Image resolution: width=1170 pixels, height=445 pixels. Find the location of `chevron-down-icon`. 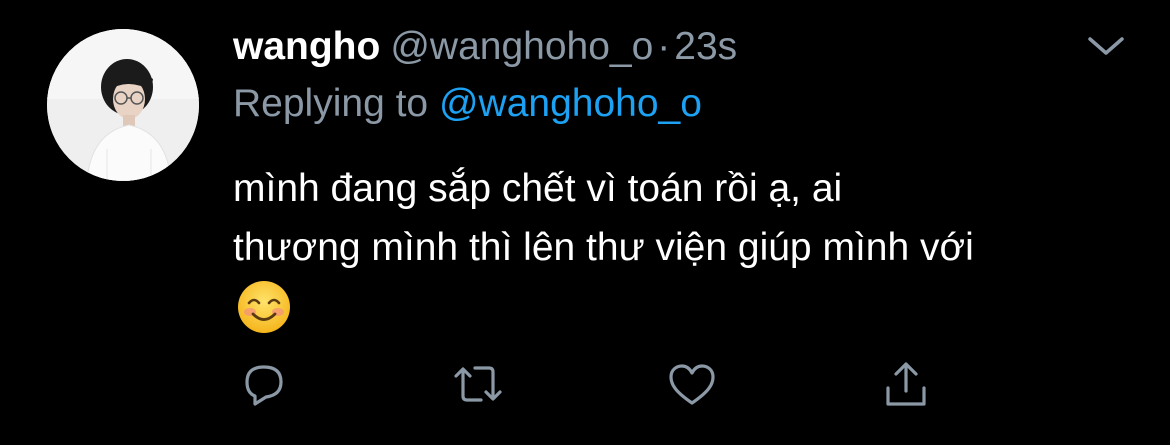

chevron-down-icon is located at coordinates (1106, 46).